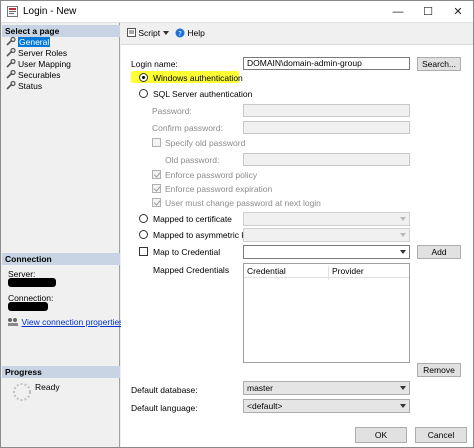  Describe the element at coordinates (326, 313) in the screenshot. I see `mapped-credentials-grid: Credential Provider` at that location.